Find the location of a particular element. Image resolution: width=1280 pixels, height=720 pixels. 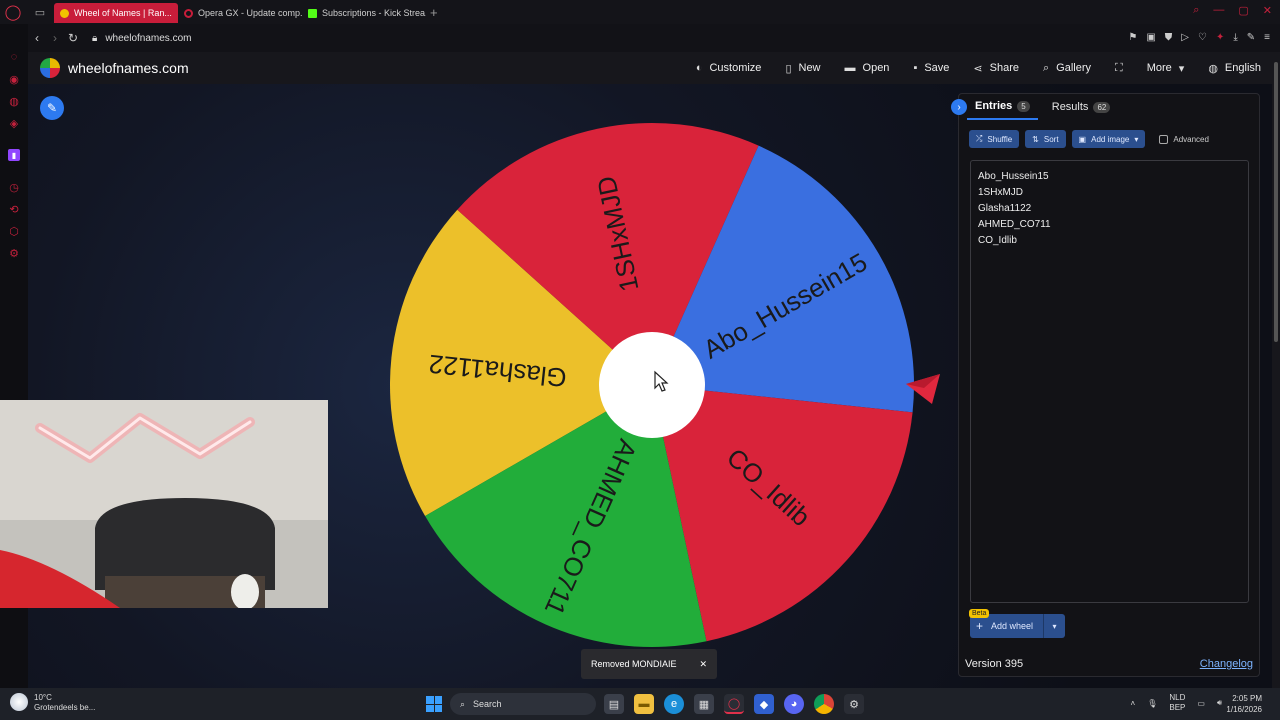

advanced-checkbox: Advanced is located at coordinates (1184, 139).